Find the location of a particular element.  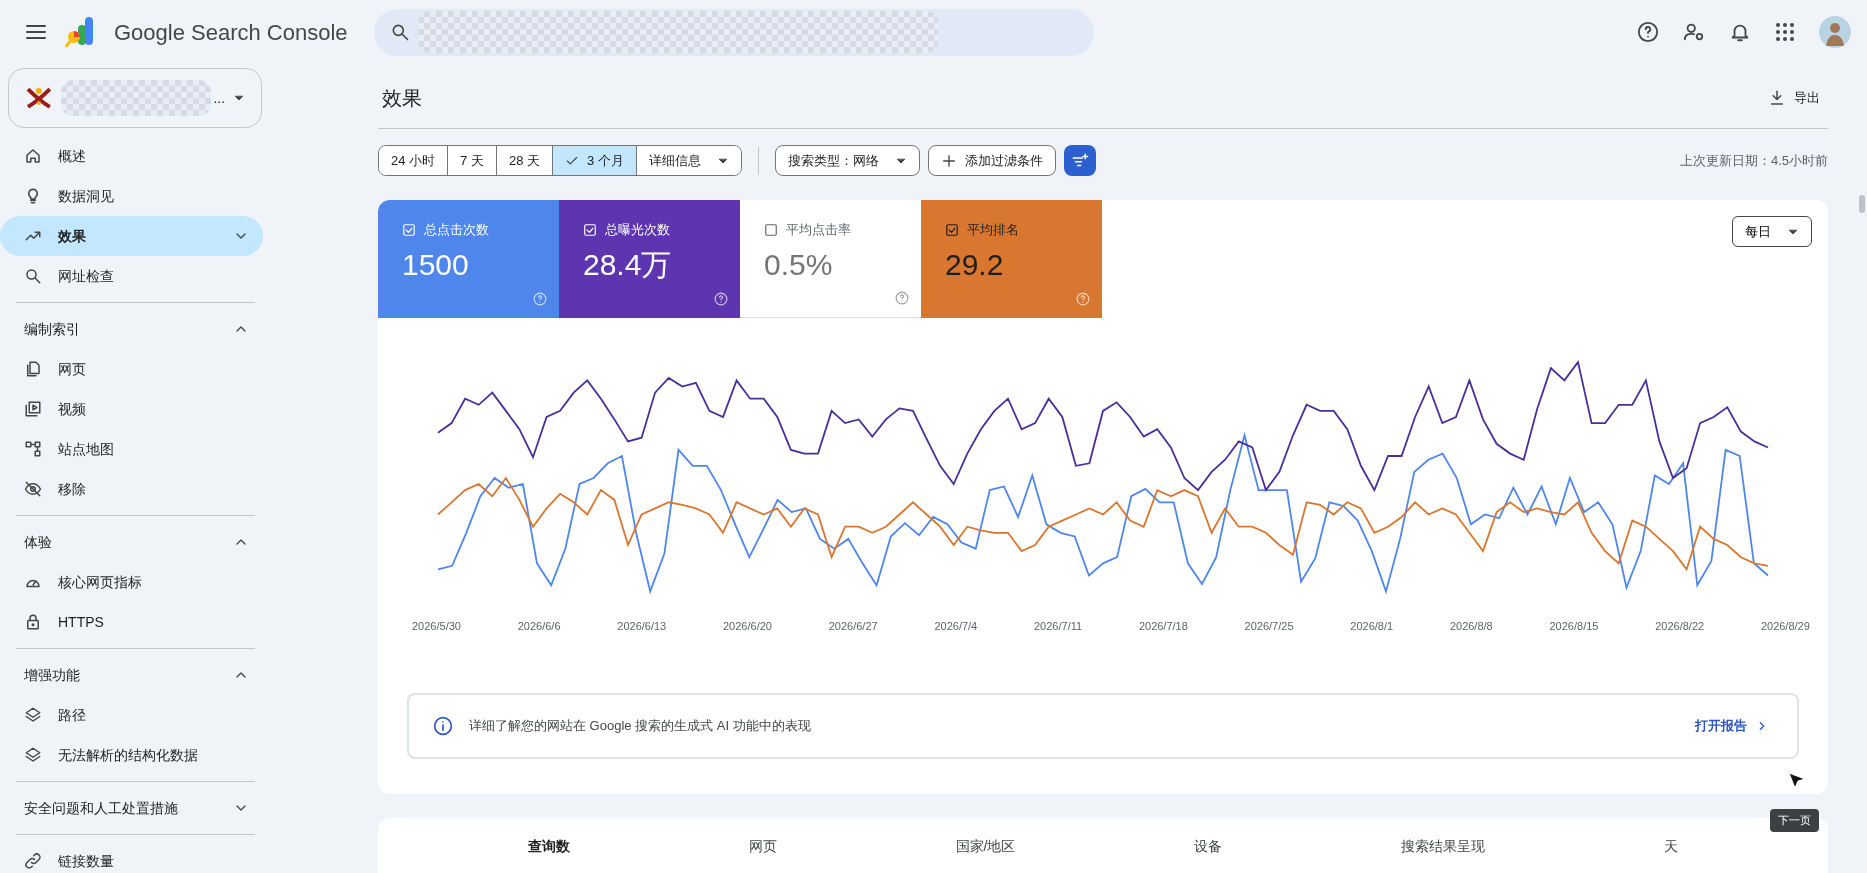

info-icon is located at coordinates (443, 725).